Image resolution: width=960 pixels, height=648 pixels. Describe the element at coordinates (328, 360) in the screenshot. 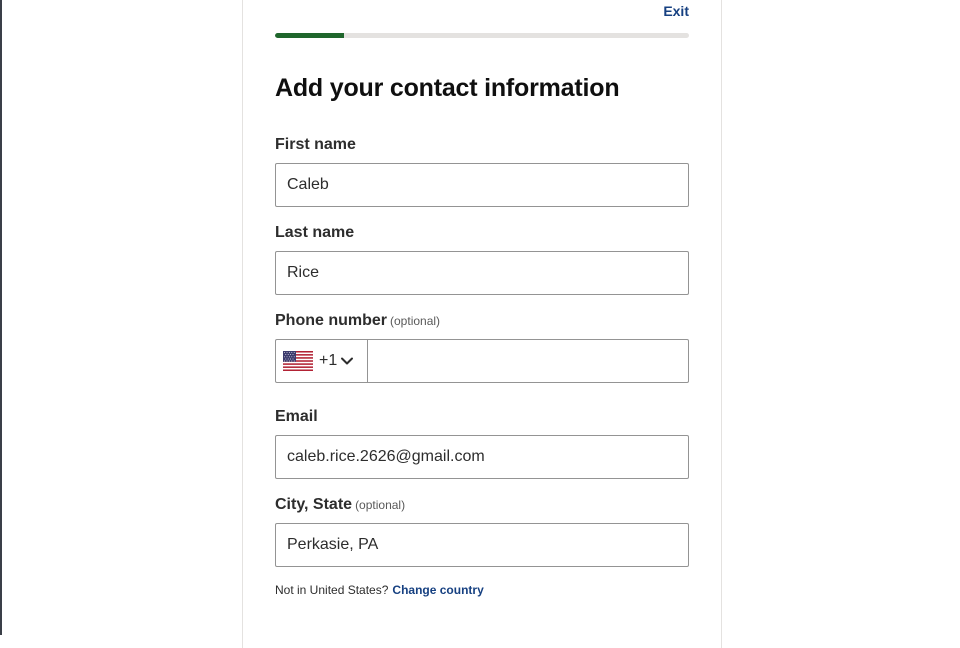

I see `dial-code: +1` at that location.